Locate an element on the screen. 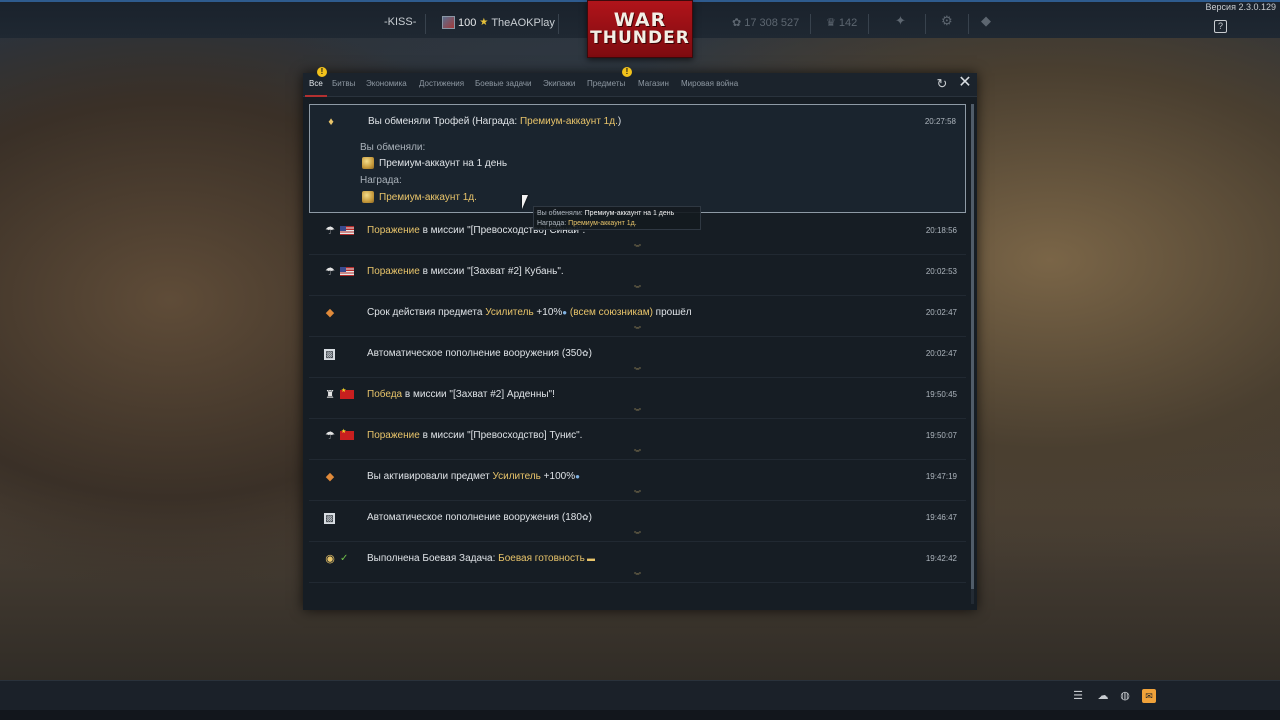 The width and height of the screenshot is (1280, 720). notification-time: 19:46:47 is located at coordinates (941, 517).